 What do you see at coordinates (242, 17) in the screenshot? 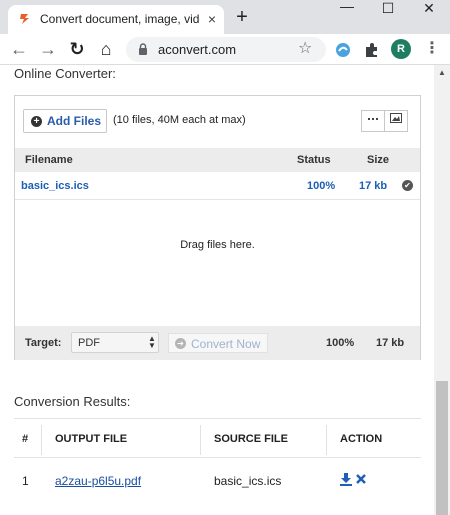
I see `new-tab-button: +` at bounding box center [242, 17].